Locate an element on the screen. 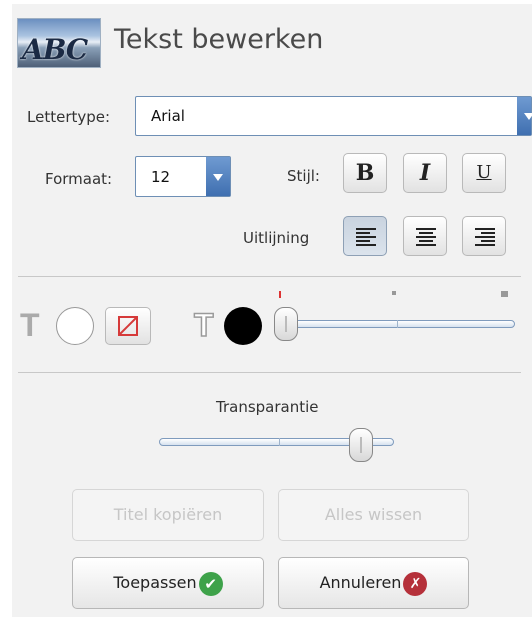  transparency-tick is located at coordinates (279, 442).